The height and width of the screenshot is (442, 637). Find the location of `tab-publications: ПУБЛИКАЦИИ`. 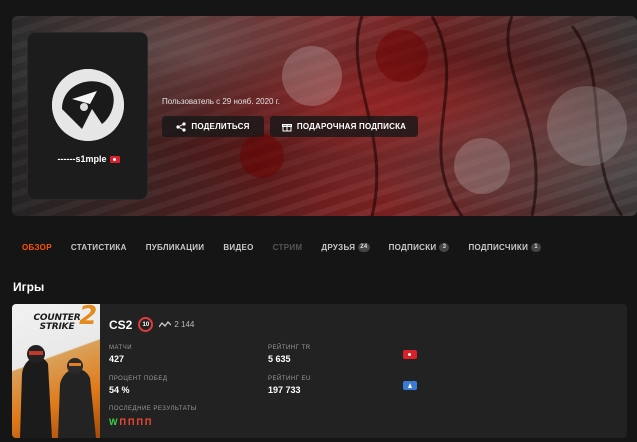

tab-publications: ПУБЛИКАЦИИ is located at coordinates (175, 247).